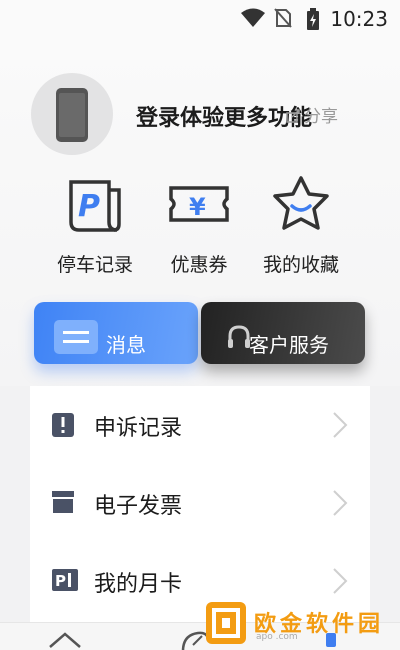  I want to click on menu-item-e-invoice: 电子发票, so click(200, 503).